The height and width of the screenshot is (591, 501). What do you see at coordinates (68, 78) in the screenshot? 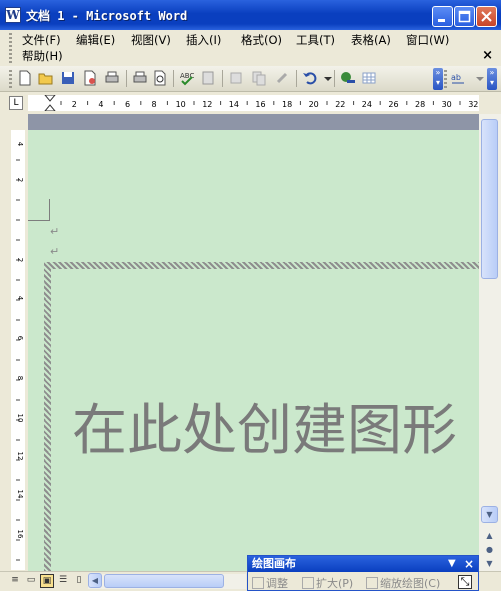
I see `save-icon` at bounding box center [68, 78].